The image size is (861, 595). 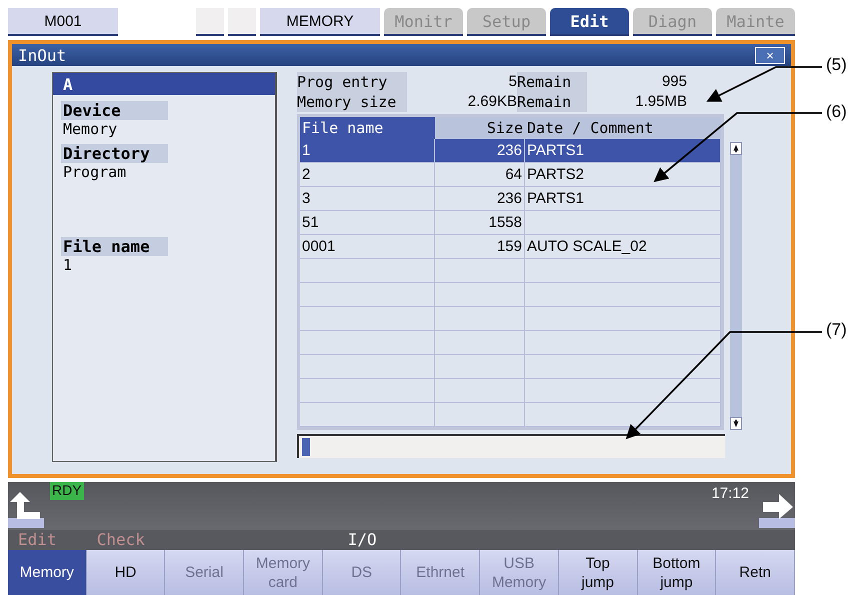 What do you see at coordinates (730, 494) in the screenshot?
I see `clock-time: 17:12` at bounding box center [730, 494].